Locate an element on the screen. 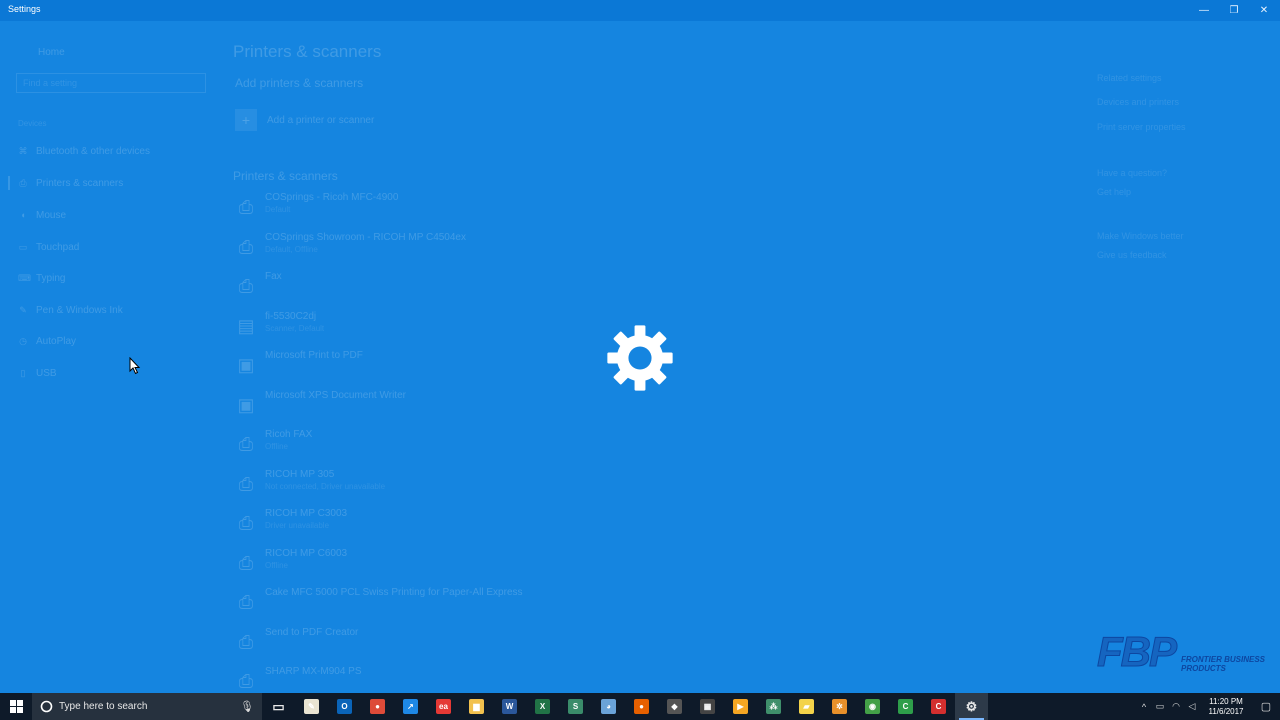  printer-name: Ricoh FAX is located at coordinates (289, 434).